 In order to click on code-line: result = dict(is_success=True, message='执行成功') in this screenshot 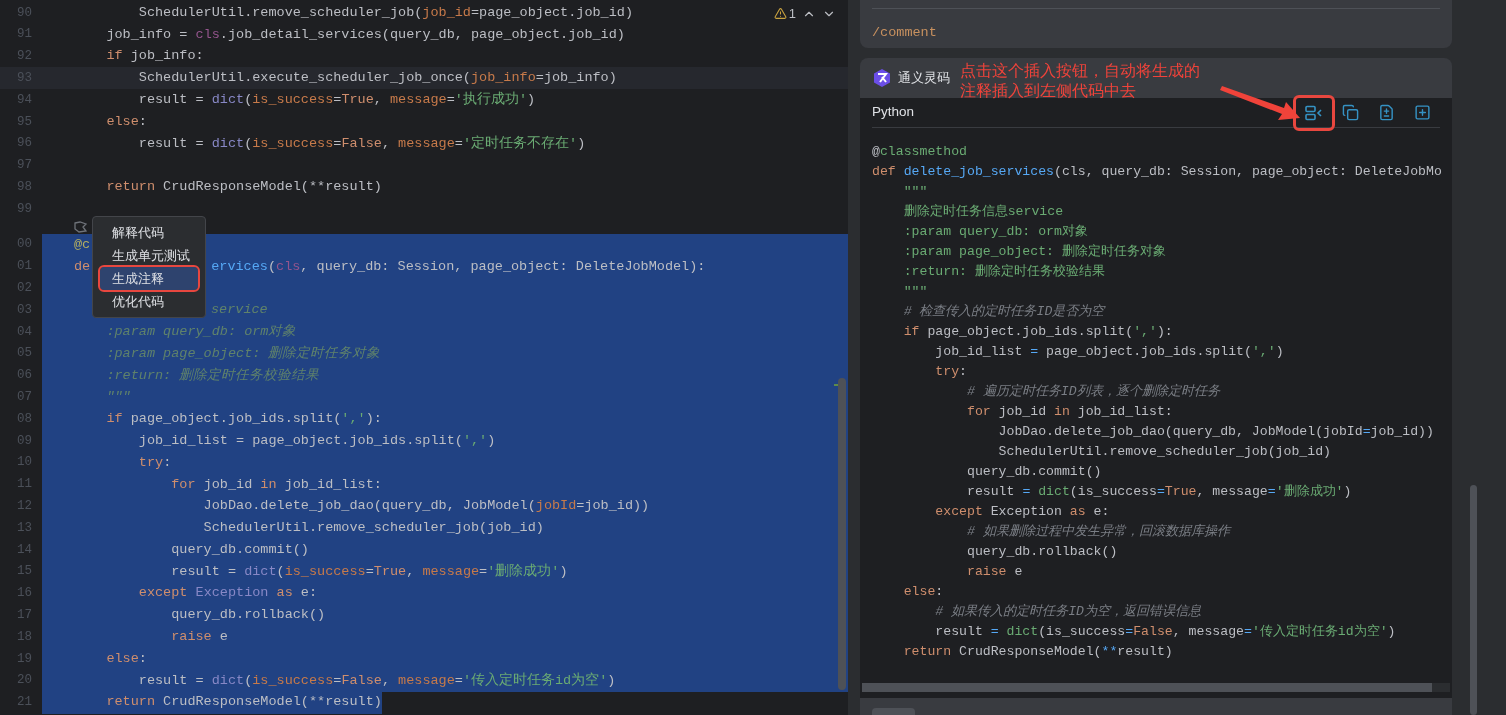, I will do `click(336, 99)`.